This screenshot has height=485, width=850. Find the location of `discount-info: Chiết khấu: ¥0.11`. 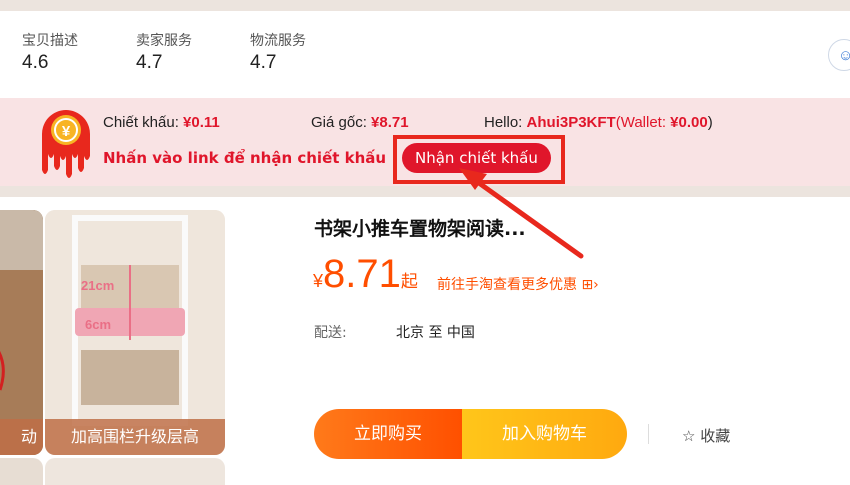

discount-info: Chiết khấu: ¥0.11 is located at coordinates (161, 122).